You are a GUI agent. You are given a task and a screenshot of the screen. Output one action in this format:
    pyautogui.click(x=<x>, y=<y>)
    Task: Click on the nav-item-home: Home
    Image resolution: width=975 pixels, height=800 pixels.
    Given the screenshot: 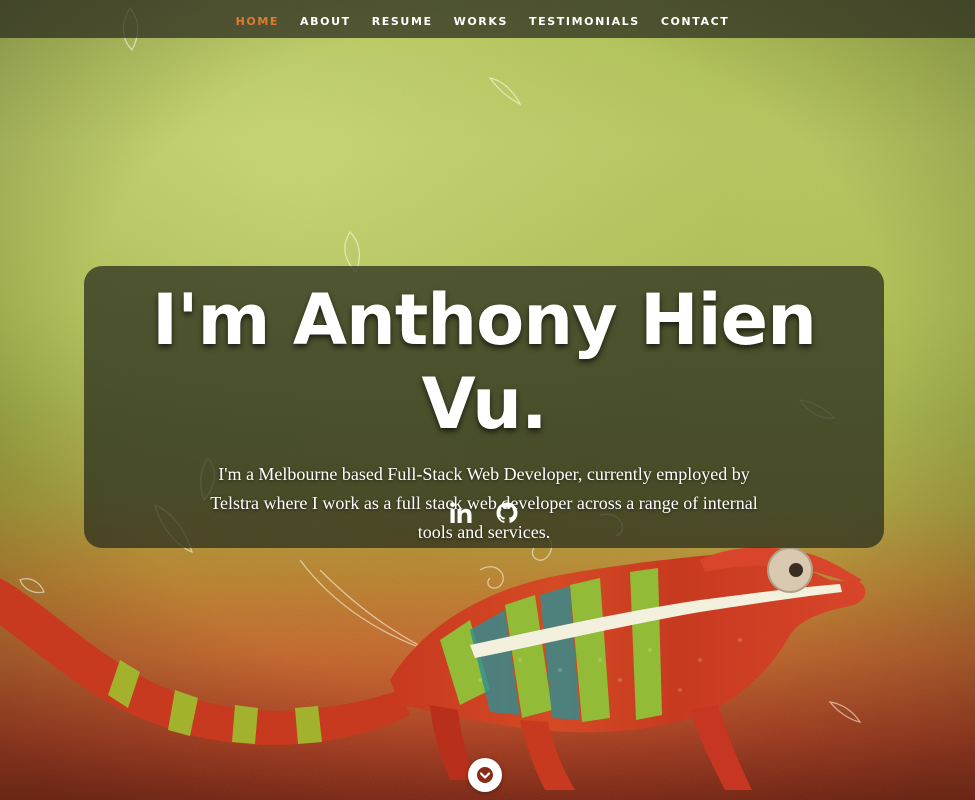 What is the action you would take?
    pyautogui.click(x=257, y=19)
    